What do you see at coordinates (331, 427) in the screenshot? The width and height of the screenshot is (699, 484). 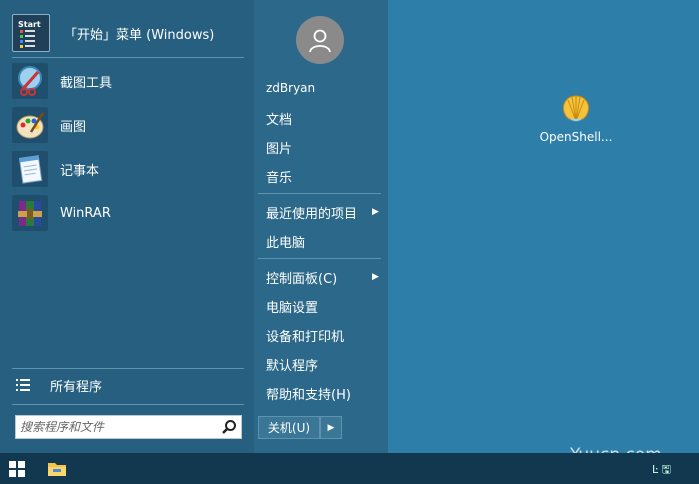 I see `shutdown-options-button: ▶` at bounding box center [331, 427].